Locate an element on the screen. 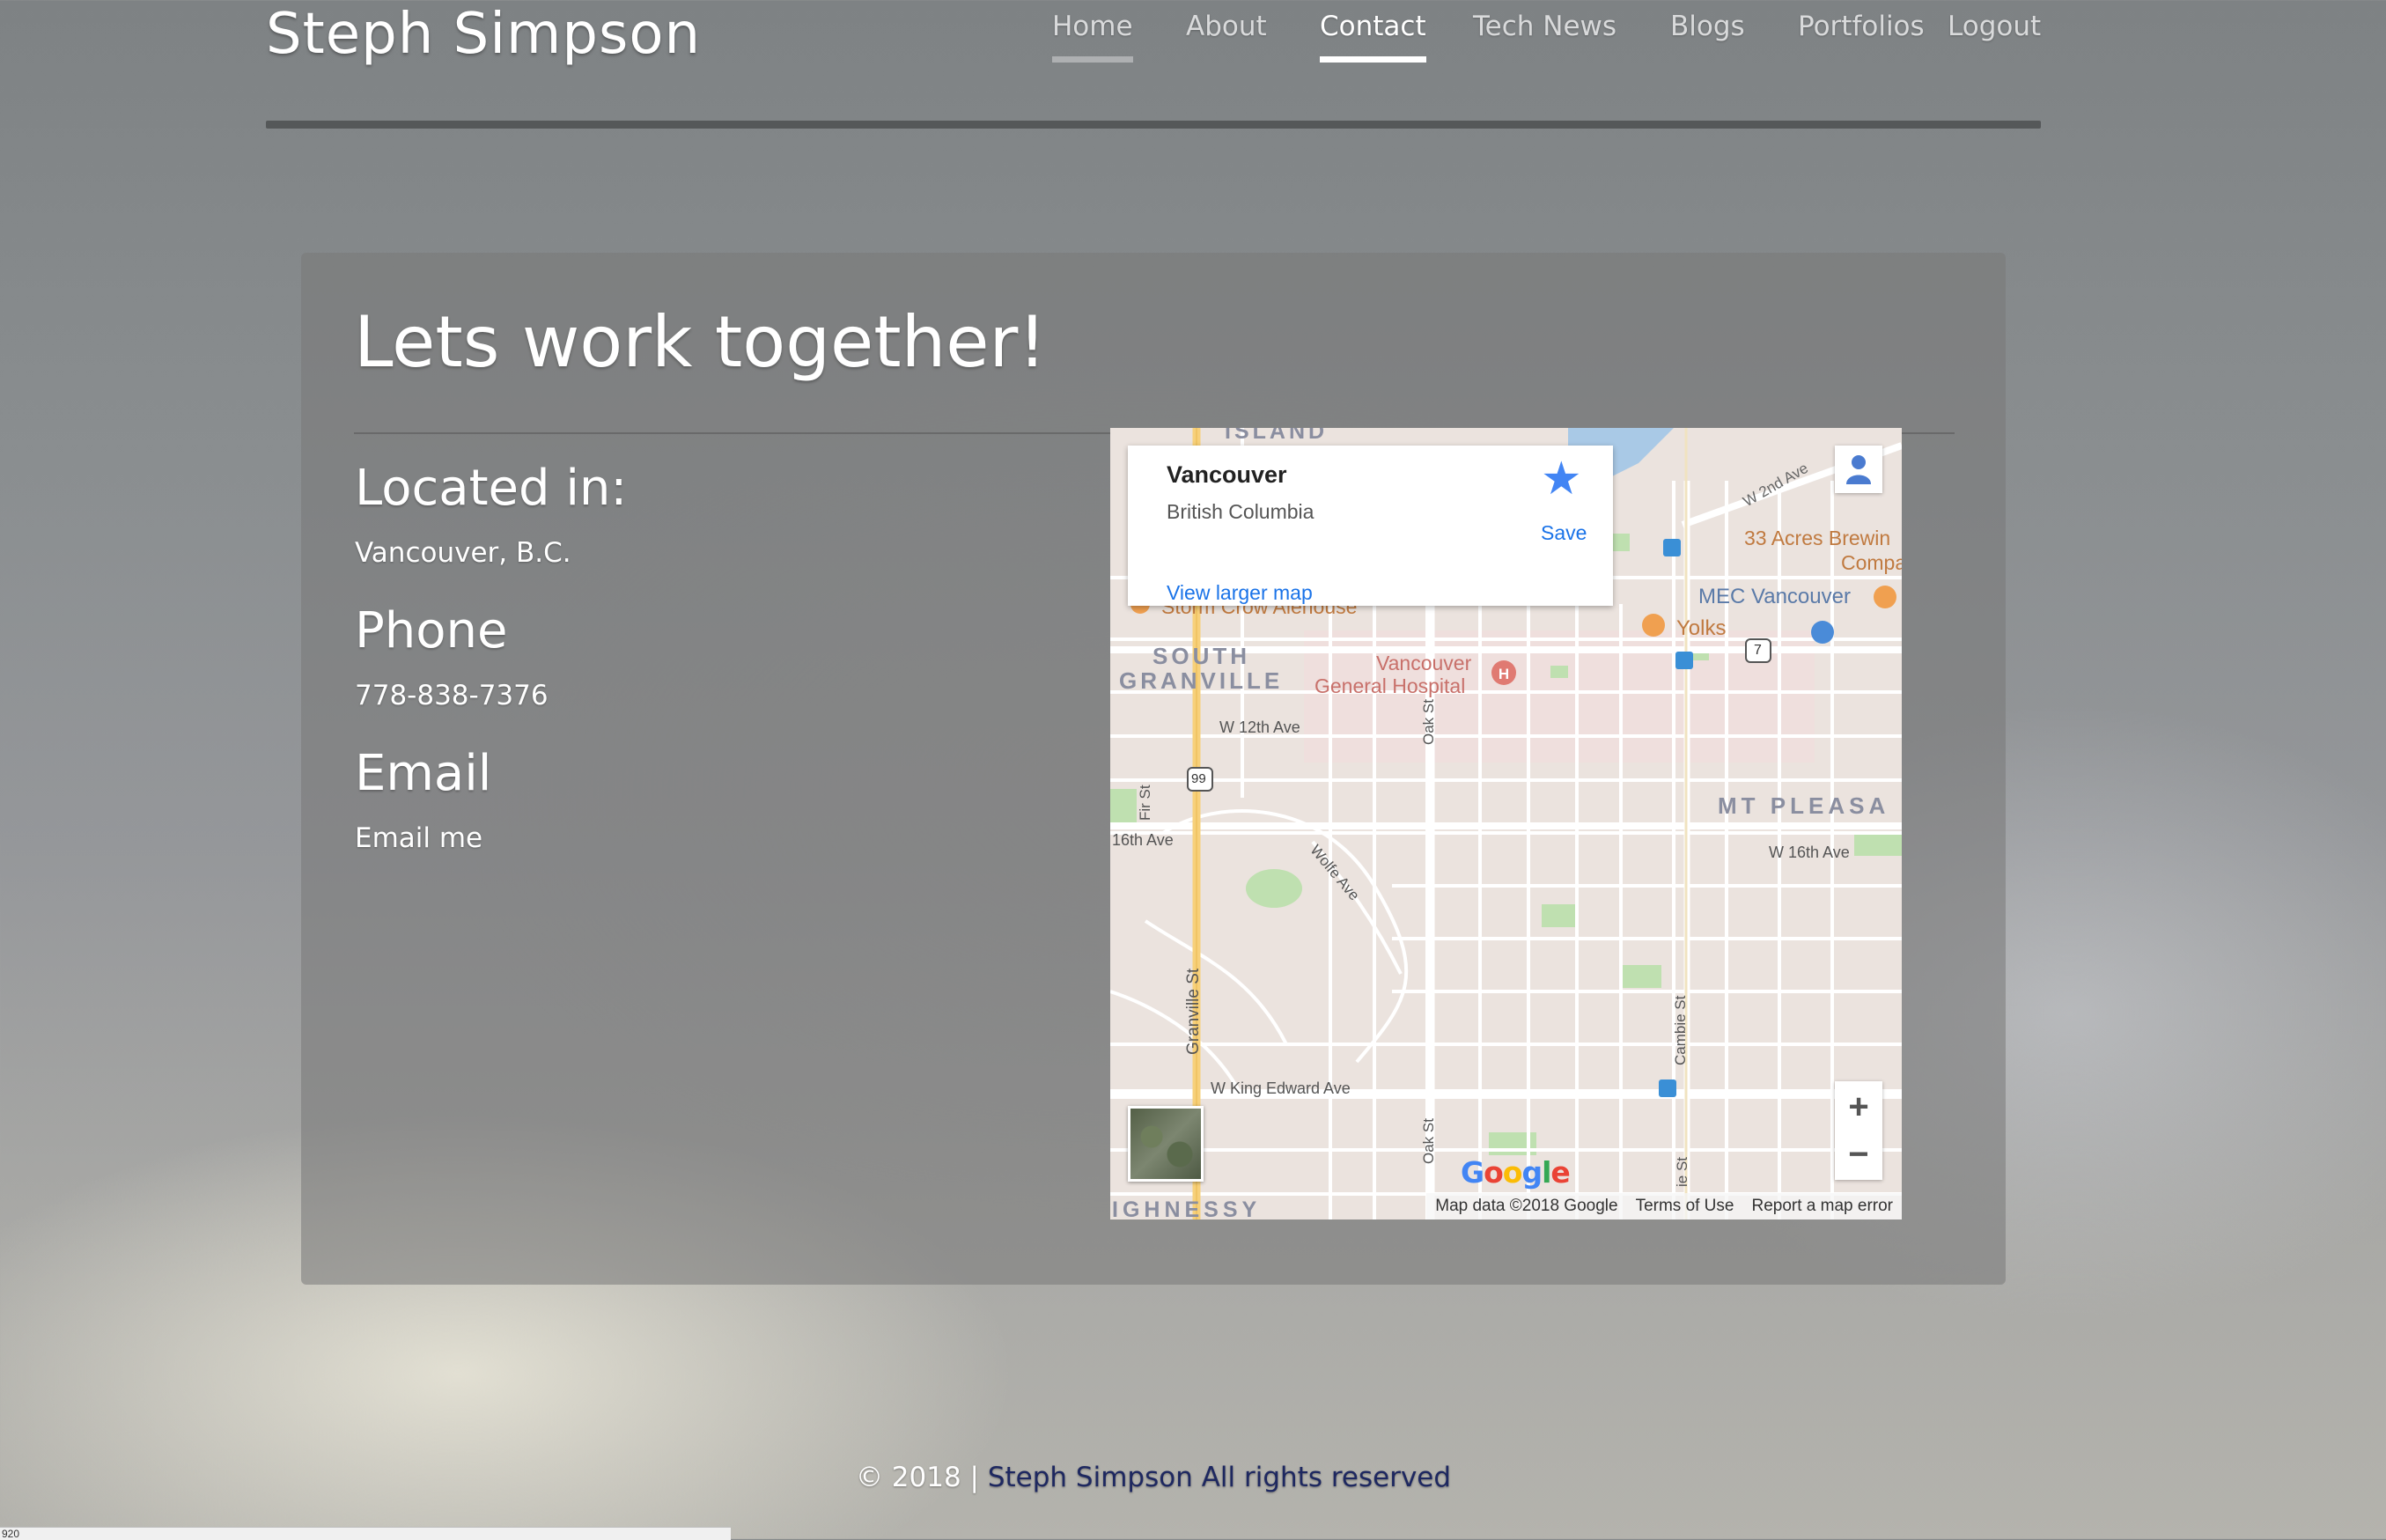 This screenshot has height=1540, width=2386. phone-label: Phone is located at coordinates (431, 630).